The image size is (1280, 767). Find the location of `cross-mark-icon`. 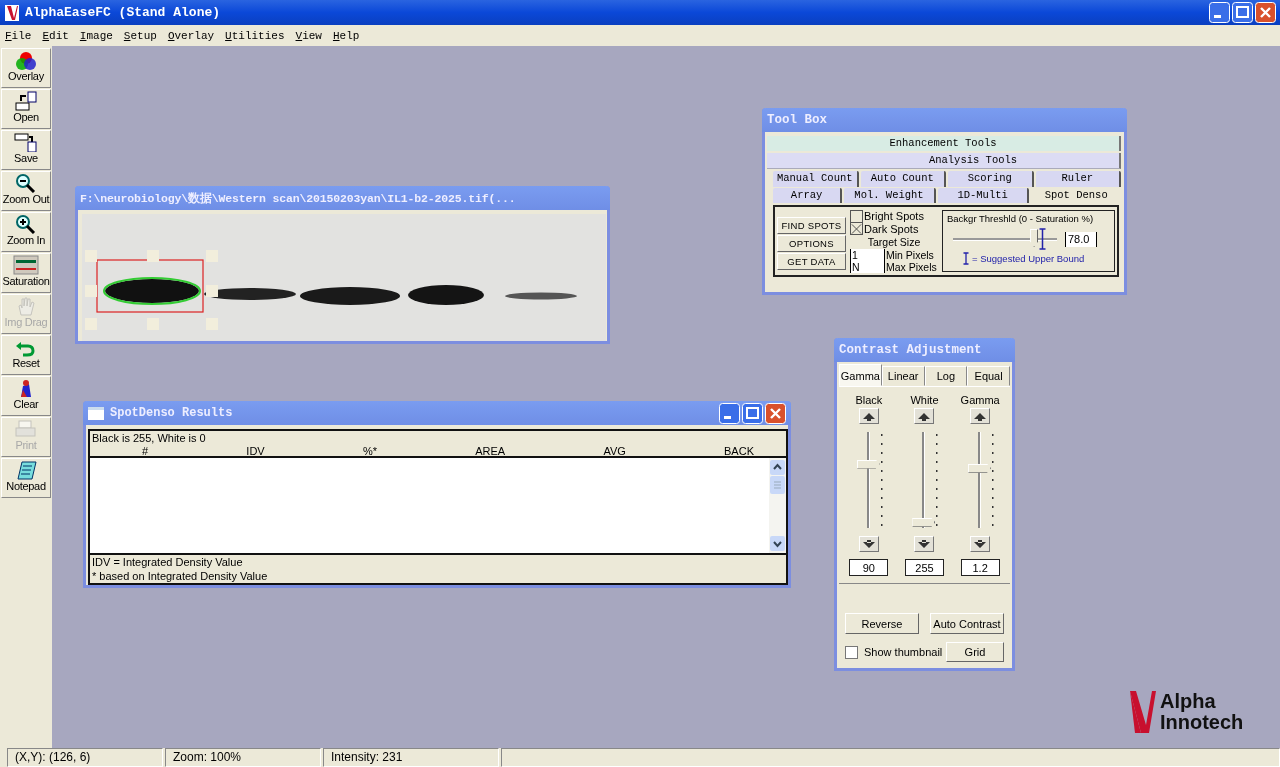

cross-mark-icon is located at coordinates (856, 229).